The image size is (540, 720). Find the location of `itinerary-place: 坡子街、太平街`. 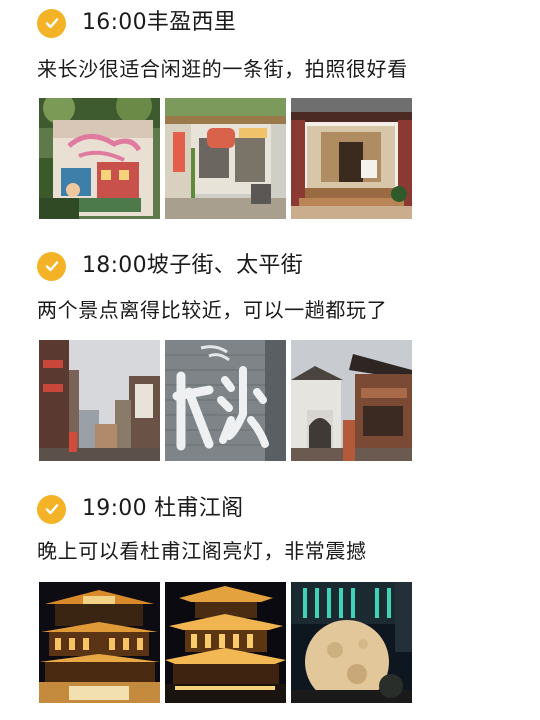

itinerary-place: 坡子街、太平街 is located at coordinates (225, 265).